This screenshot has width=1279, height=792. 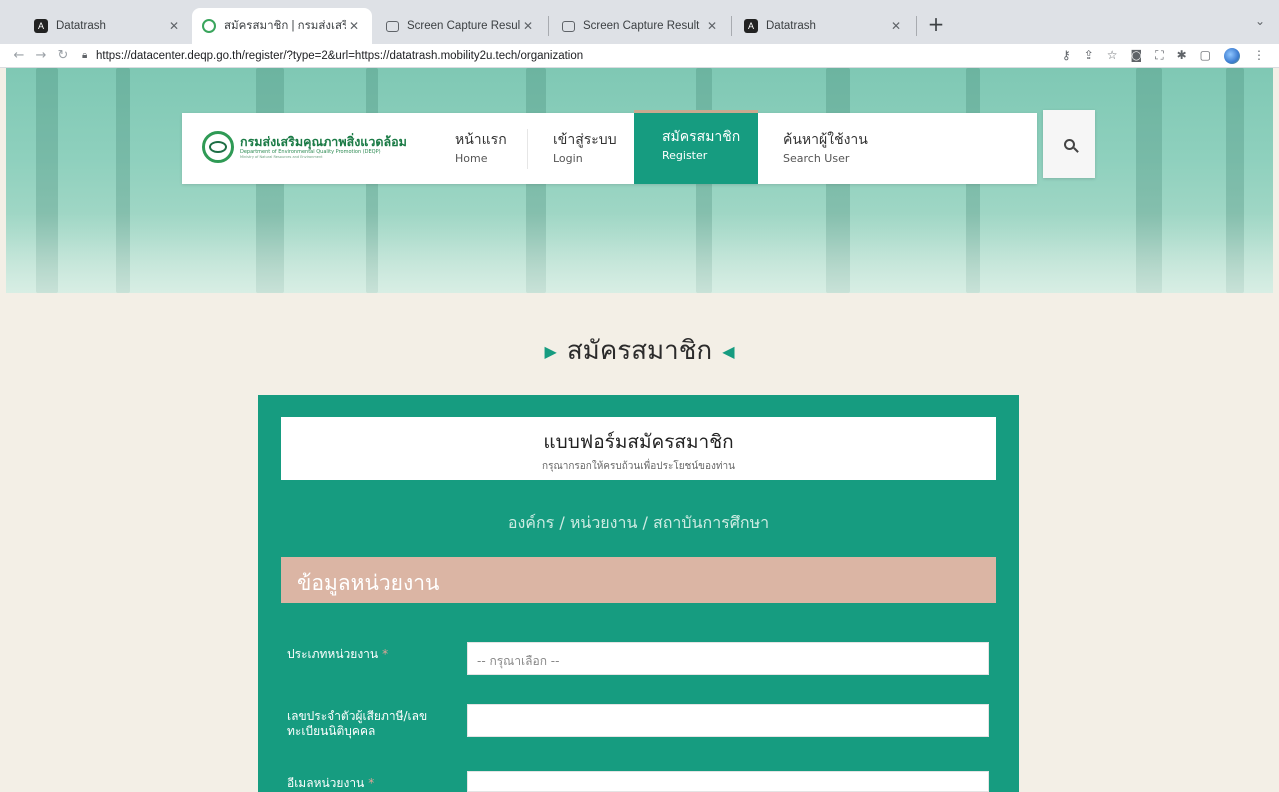 I want to click on browser-tab-capture-2: Screen Capture Result ✕, so click(x=641, y=26).